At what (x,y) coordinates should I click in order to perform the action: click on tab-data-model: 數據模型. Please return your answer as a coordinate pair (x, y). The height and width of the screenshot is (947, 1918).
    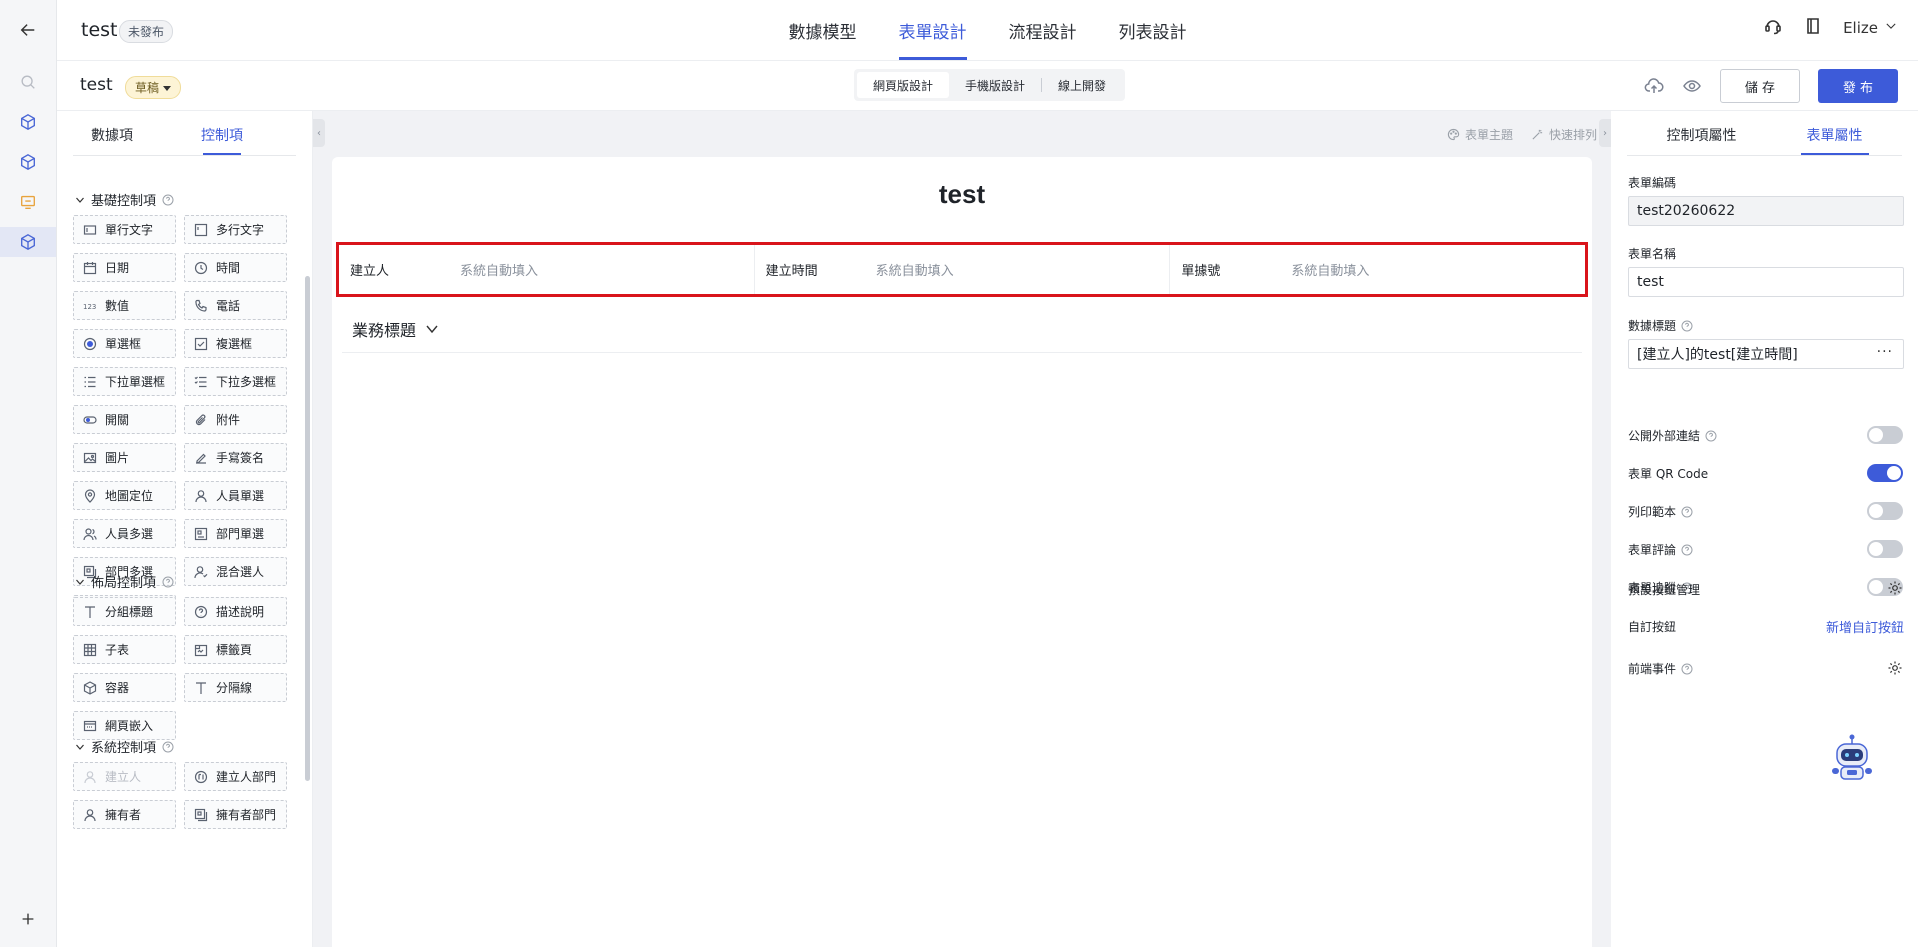
    Looking at the image, I should click on (823, 39).